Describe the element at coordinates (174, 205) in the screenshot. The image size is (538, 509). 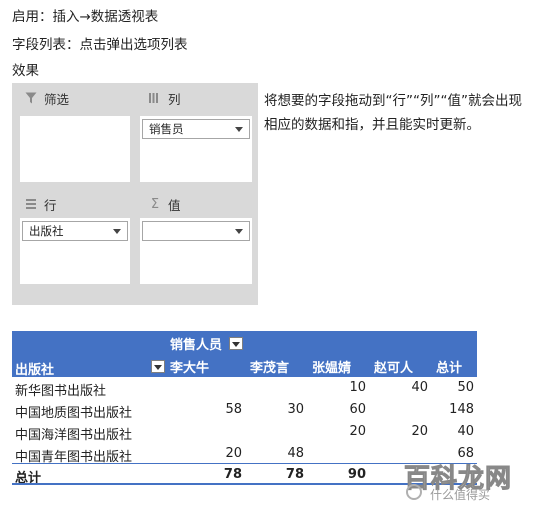
I see `values-area-label: 值` at that location.